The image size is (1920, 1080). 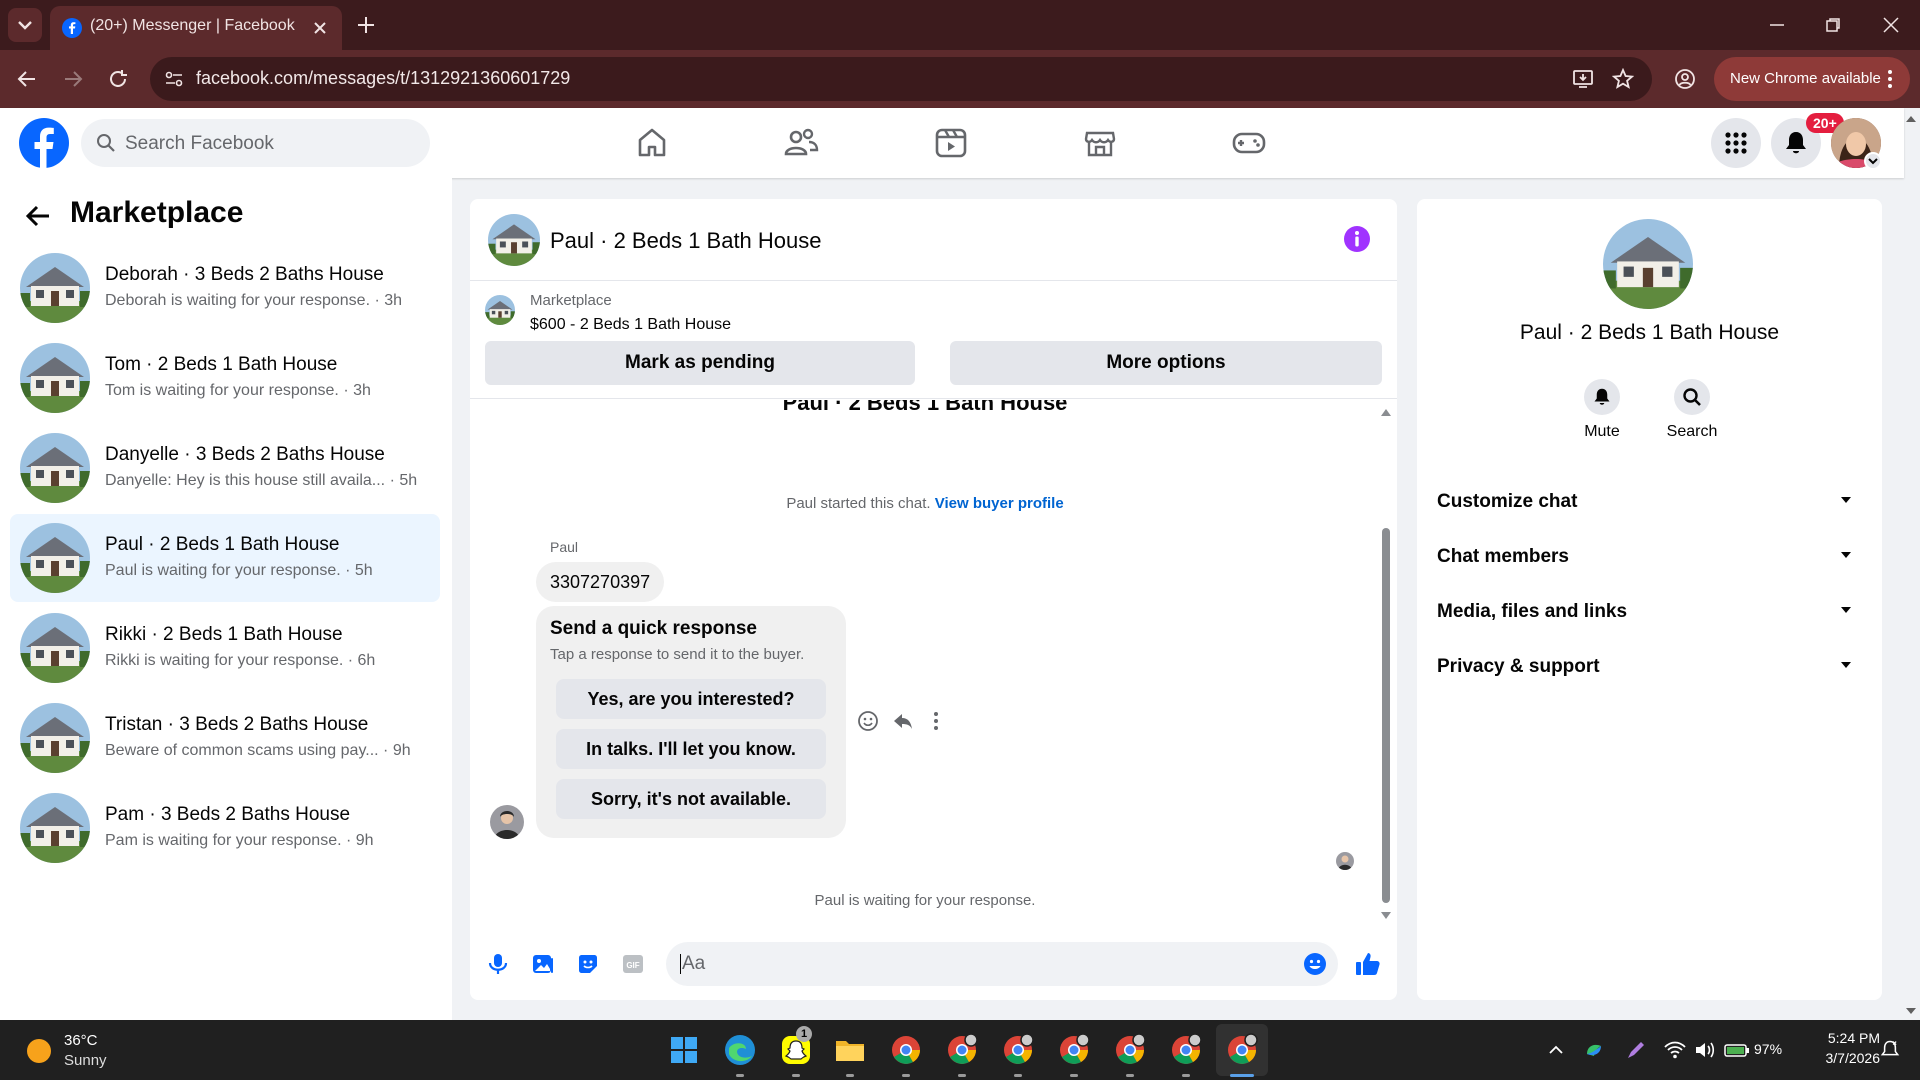 I want to click on mute-button: Mute, so click(x=1602, y=414).